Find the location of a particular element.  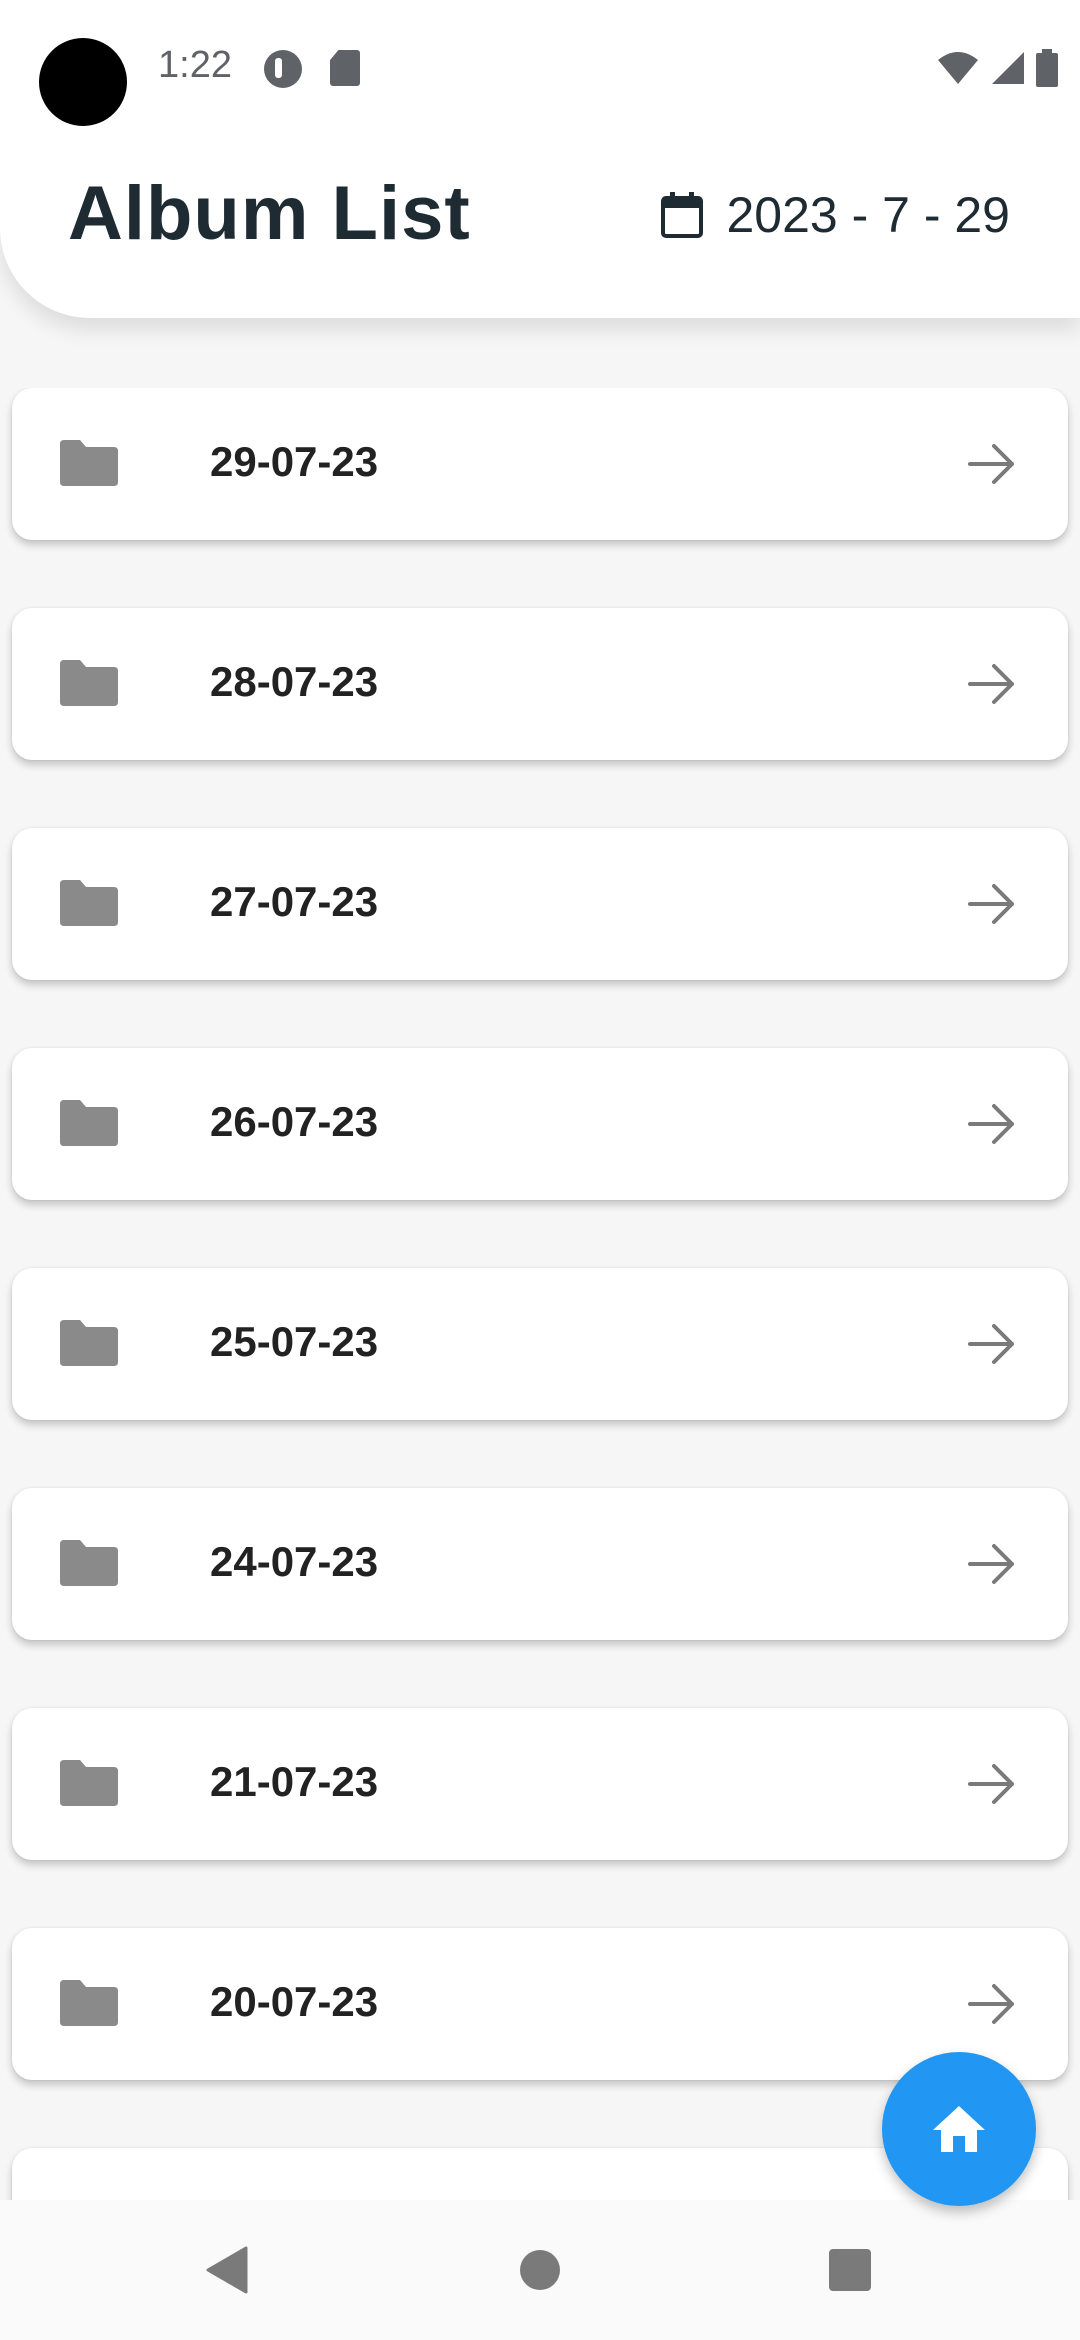

home-circle-icon is located at coordinates (540, 2270).